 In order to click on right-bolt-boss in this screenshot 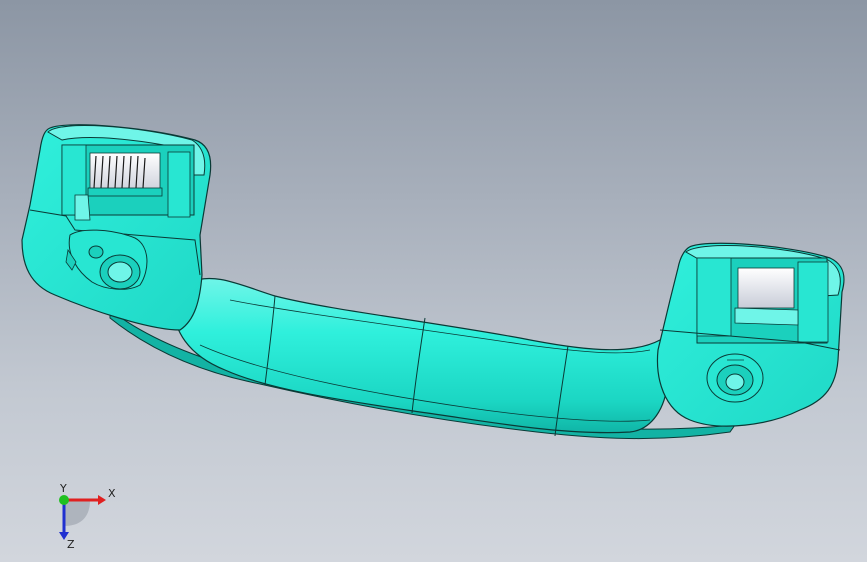, I will do `click(735, 378)`.